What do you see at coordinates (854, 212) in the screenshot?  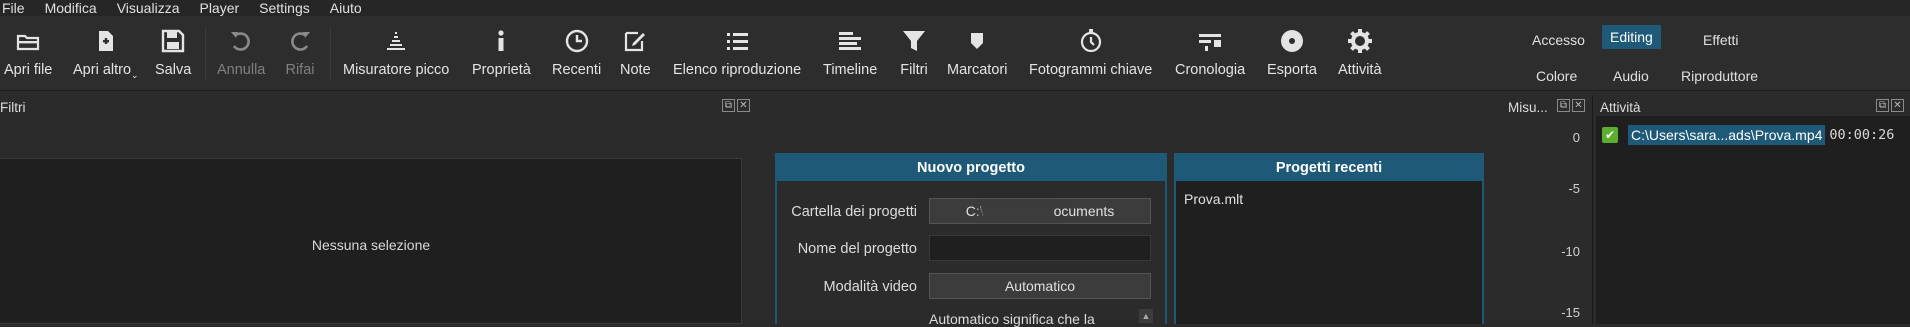 I see `projects-folder-label: Cartella dei progetti` at bounding box center [854, 212].